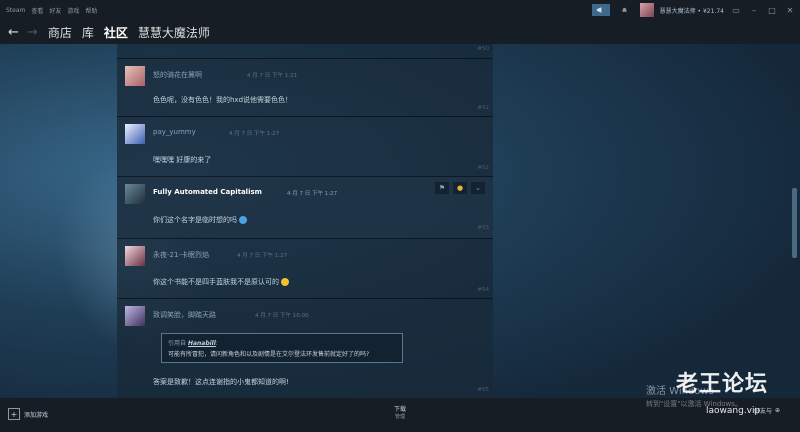  What do you see at coordinates (722, 384) in the screenshot?
I see `watermark-logo: 老王论坛` at bounding box center [722, 384].